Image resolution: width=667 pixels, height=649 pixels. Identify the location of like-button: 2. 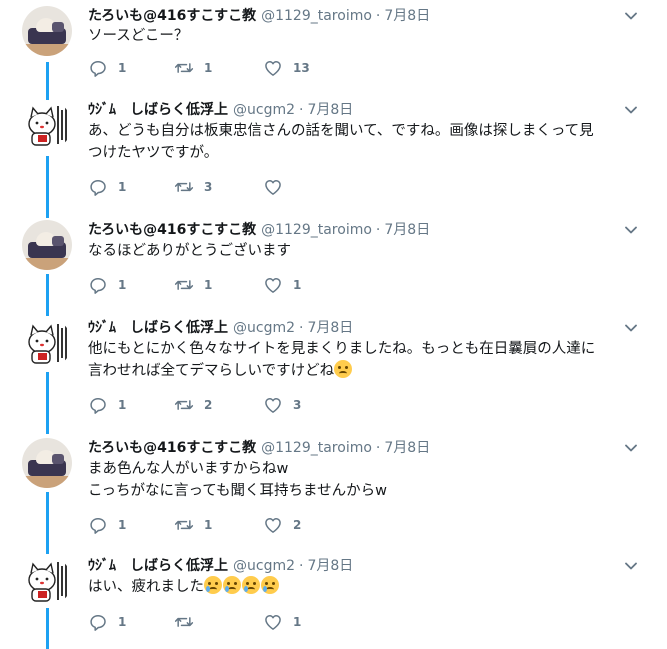
(282, 525).